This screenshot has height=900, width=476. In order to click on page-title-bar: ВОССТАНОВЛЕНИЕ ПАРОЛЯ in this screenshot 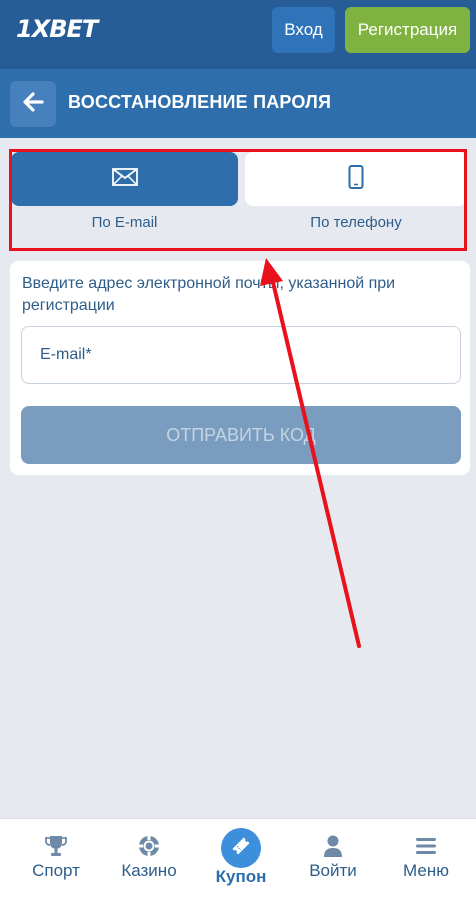, I will do `click(238, 103)`.